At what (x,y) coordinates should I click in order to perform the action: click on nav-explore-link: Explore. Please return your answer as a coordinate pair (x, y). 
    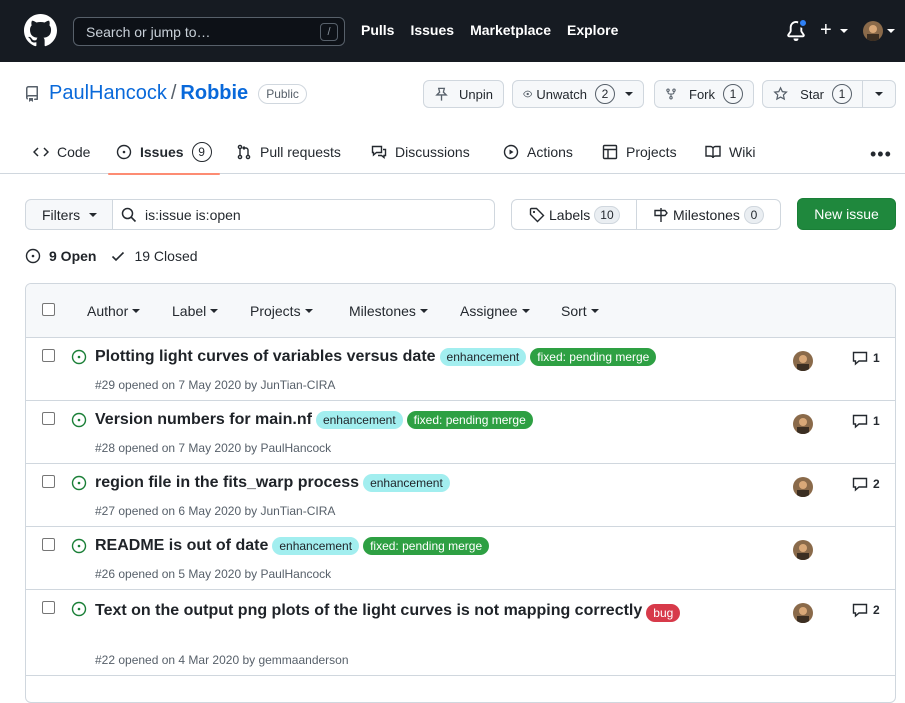
    Looking at the image, I should click on (592, 30).